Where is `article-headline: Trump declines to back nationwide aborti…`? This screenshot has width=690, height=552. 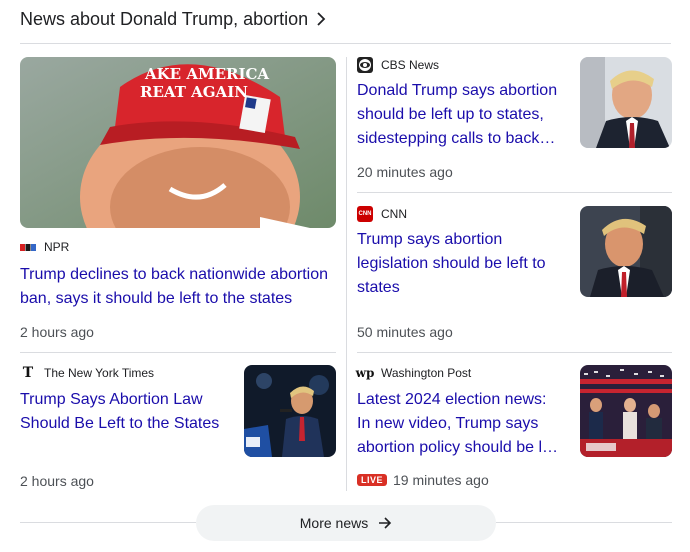
article-headline: Trump declines to back nationwide aborti… is located at coordinates (178, 287).